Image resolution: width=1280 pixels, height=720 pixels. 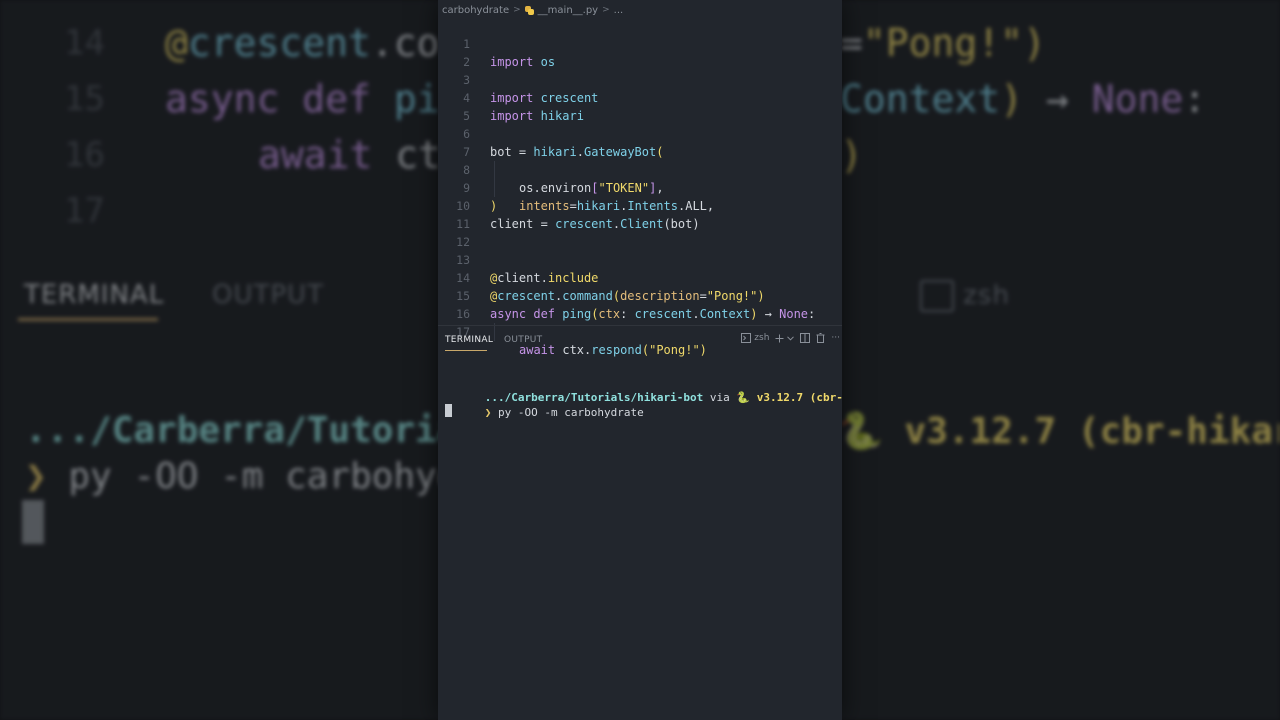 What do you see at coordinates (1059, 431) in the screenshot?
I see `backdrop-prompt-version: 🐍 v3.12.7 (cbr-hikari` at bounding box center [1059, 431].